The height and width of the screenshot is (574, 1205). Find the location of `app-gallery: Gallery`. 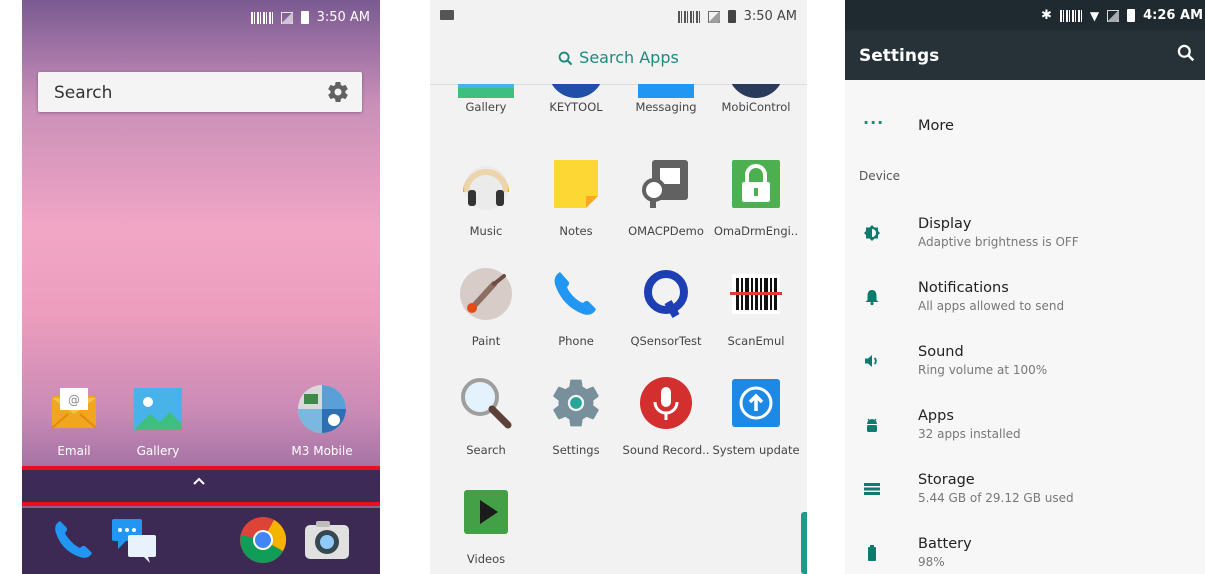

app-gallery: Gallery is located at coordinates (486, 107).